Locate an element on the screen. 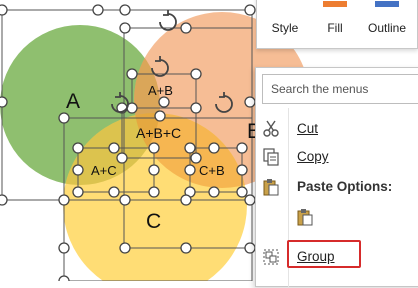 This screenshot has height=288, width=418. menu-item-cut-label: Cut is located at coordinates (308, 128).